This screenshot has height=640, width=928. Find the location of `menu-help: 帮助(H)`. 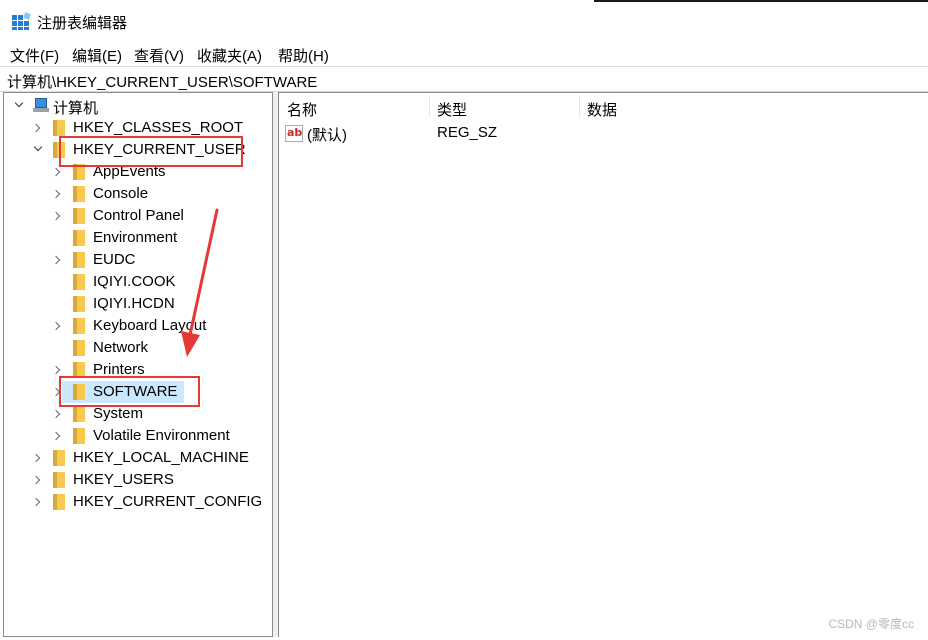

menu-help: 帮助(H) is located at coordinates (303, 55).